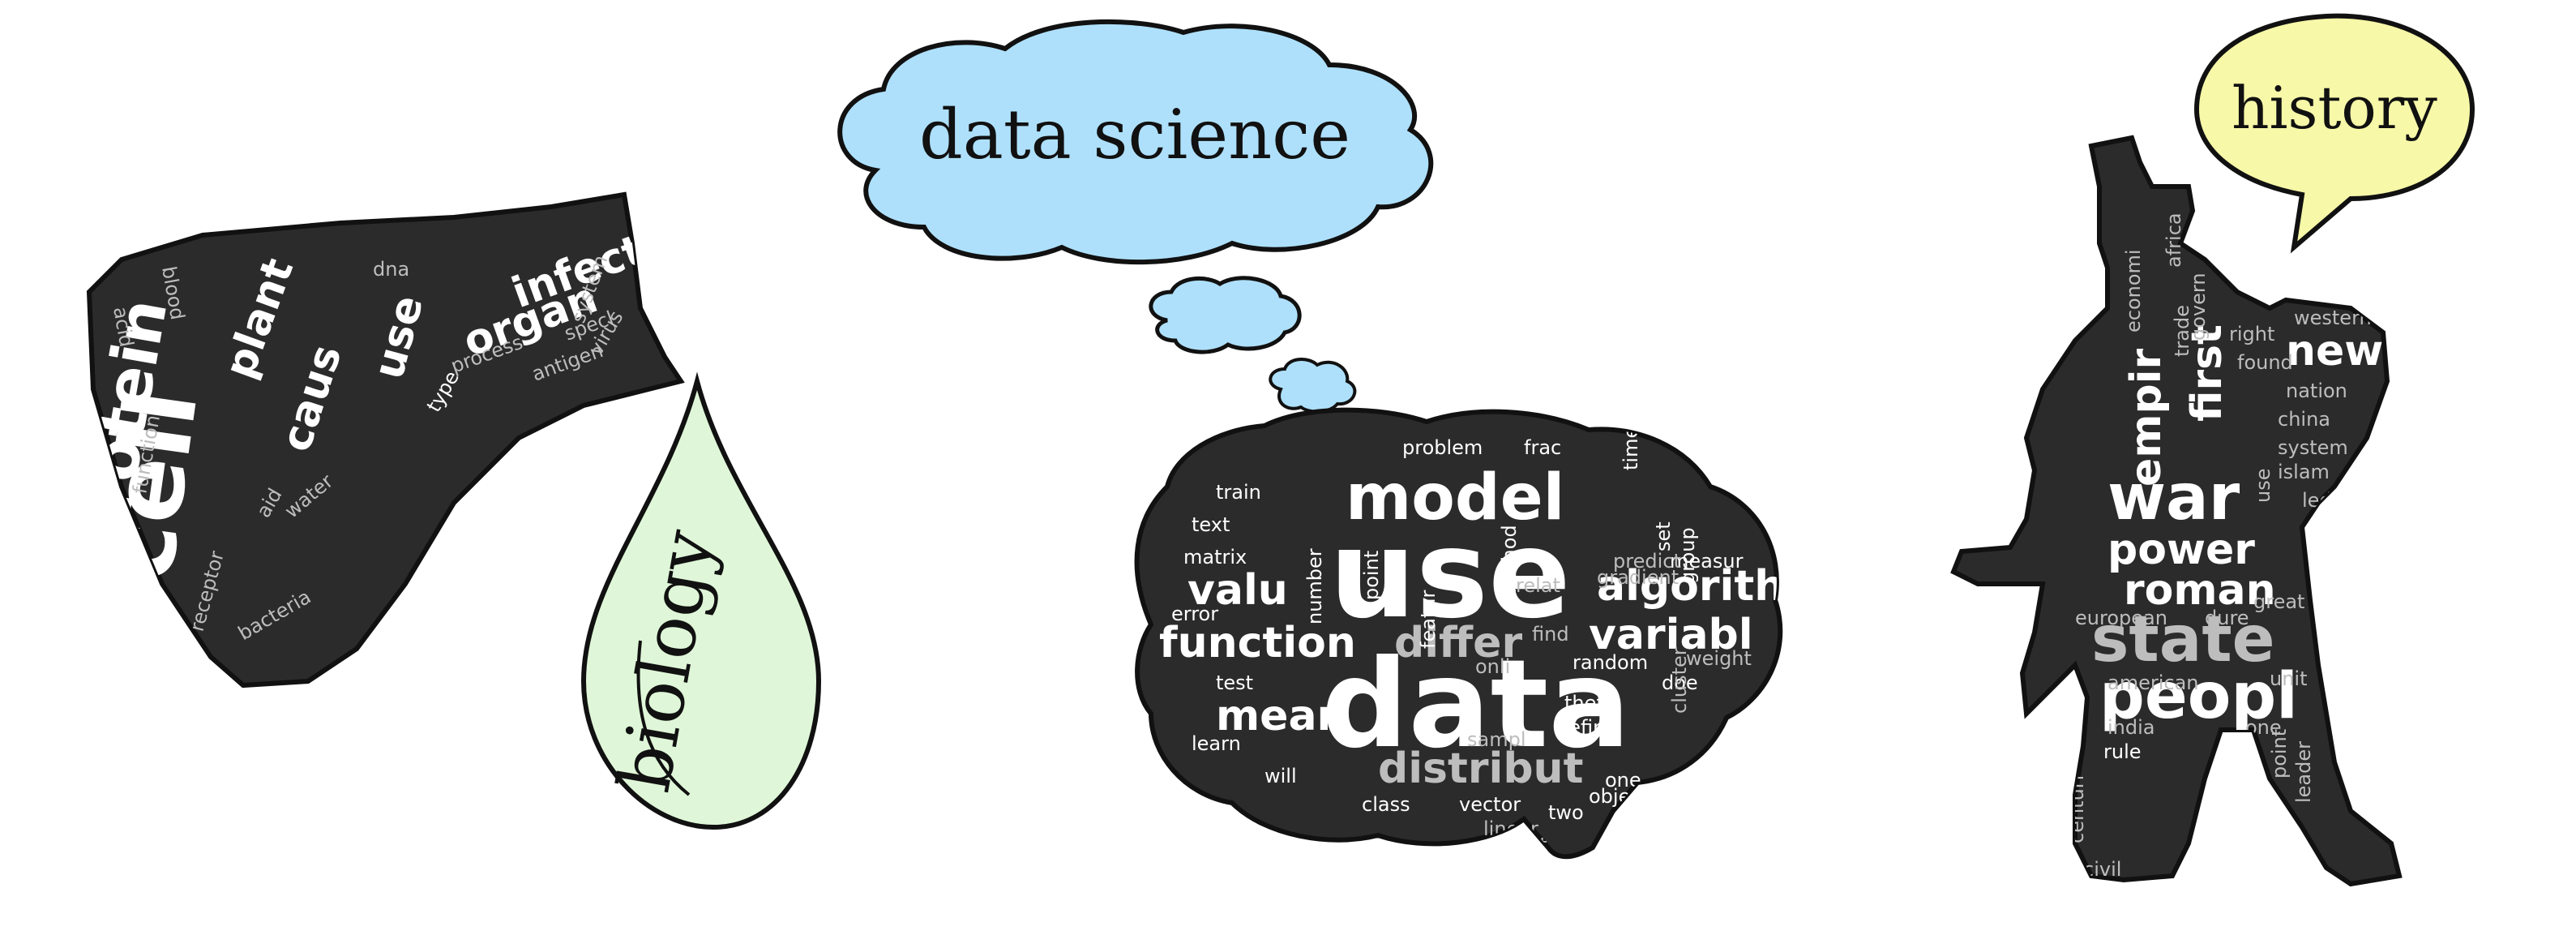 This screenshot has height=931, width=2576. I want to click on cloud-word: learn, so click(1216, 743).